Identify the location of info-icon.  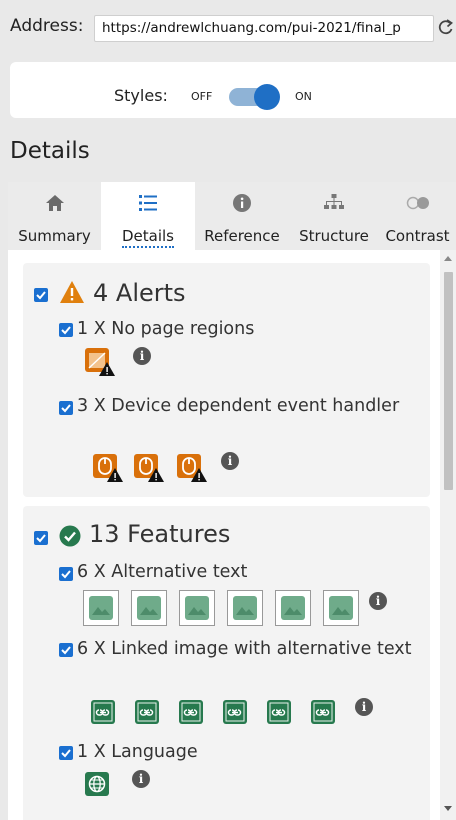
(242, 204).